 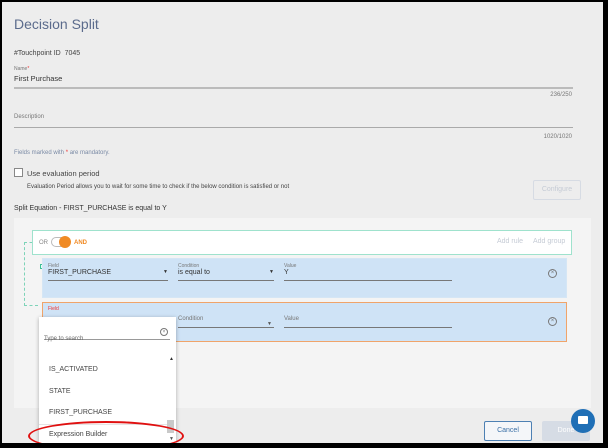 What do you see at coordinates (28, 69) in the screenshot?
I see `required-star: *` at bounding box center [28, 69].